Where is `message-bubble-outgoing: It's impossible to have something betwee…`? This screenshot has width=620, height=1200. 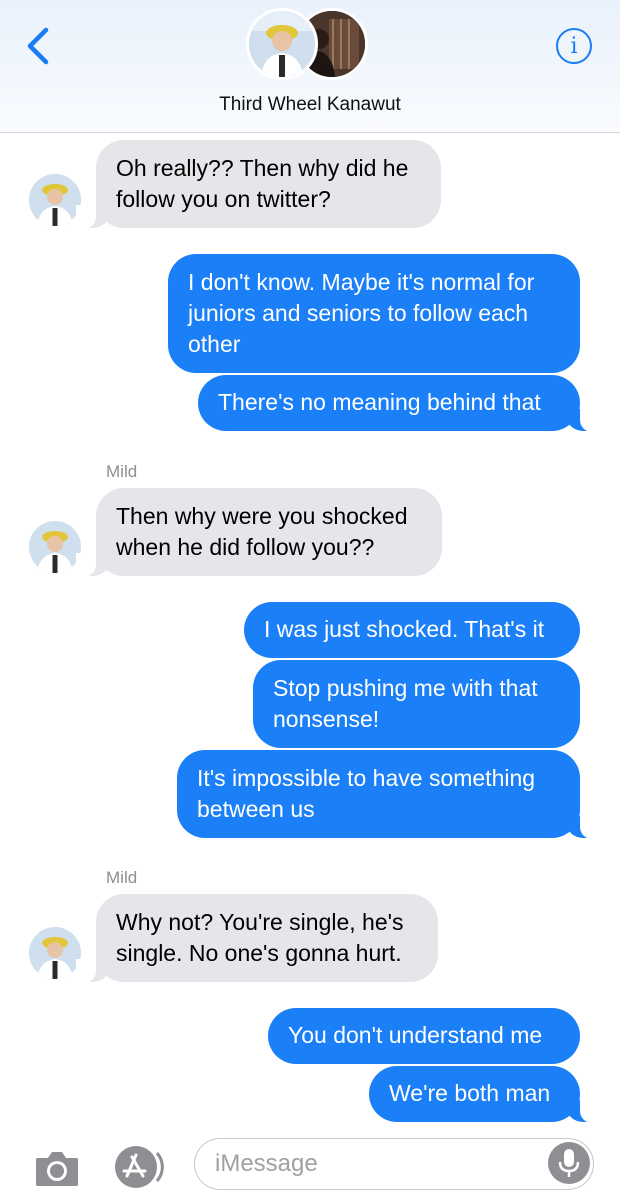
message-bubble-outgoing: It's impossible to have something betwee… is located at coordinates (388, 794).